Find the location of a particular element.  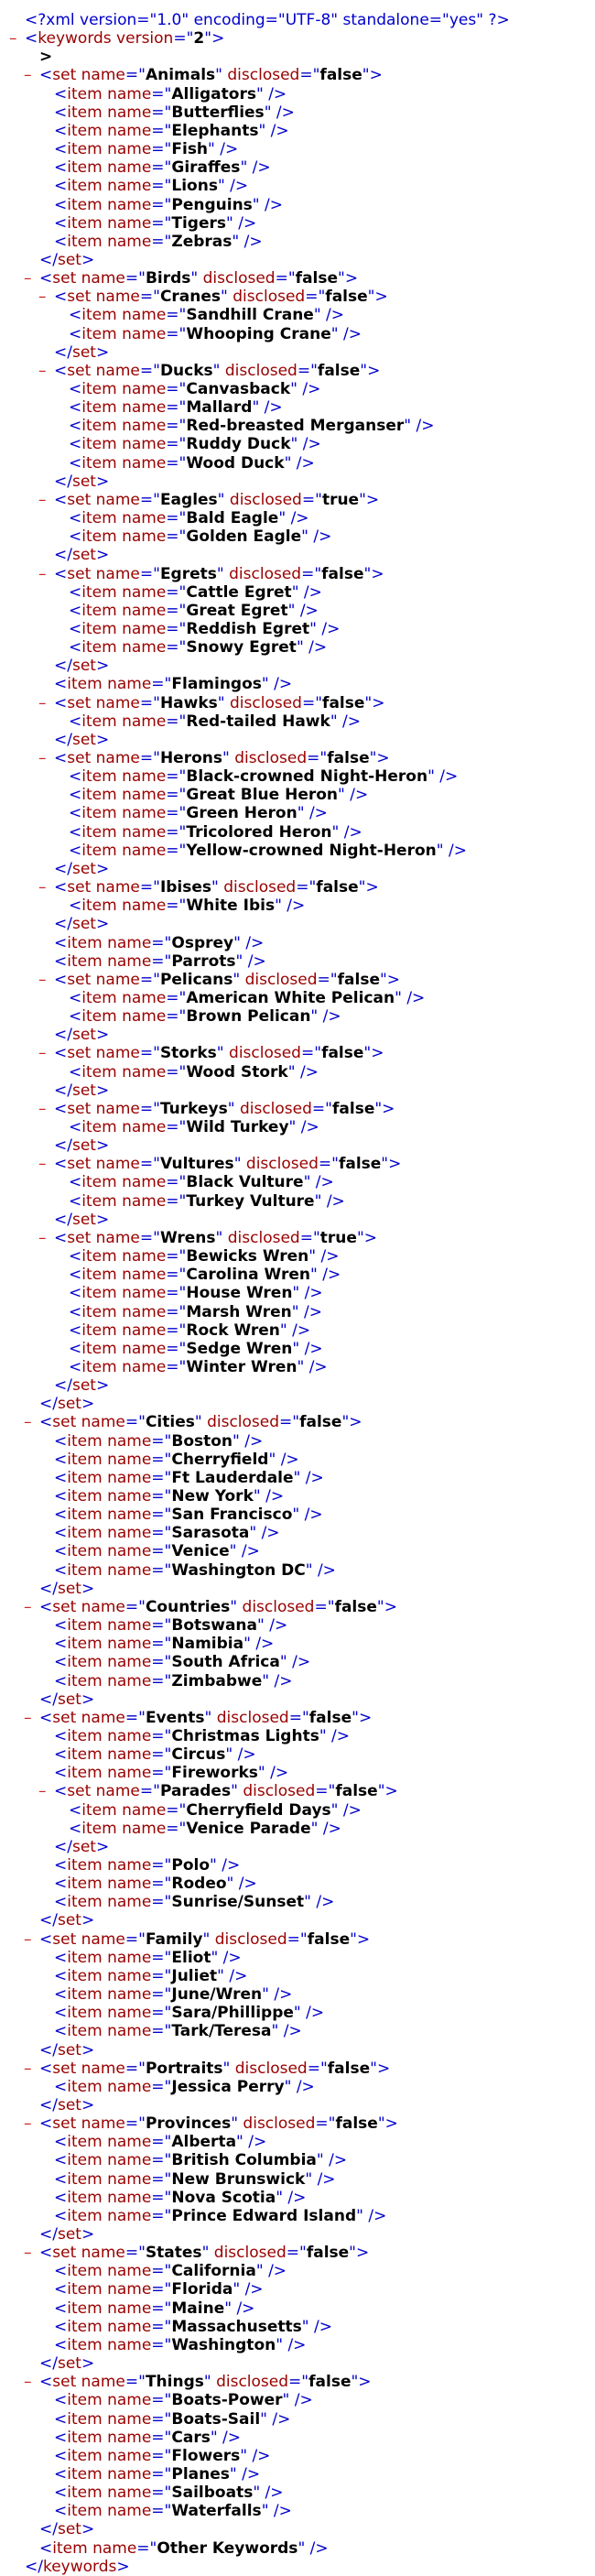

set-name-value: Wrens is located at coordinates (187, 1237).